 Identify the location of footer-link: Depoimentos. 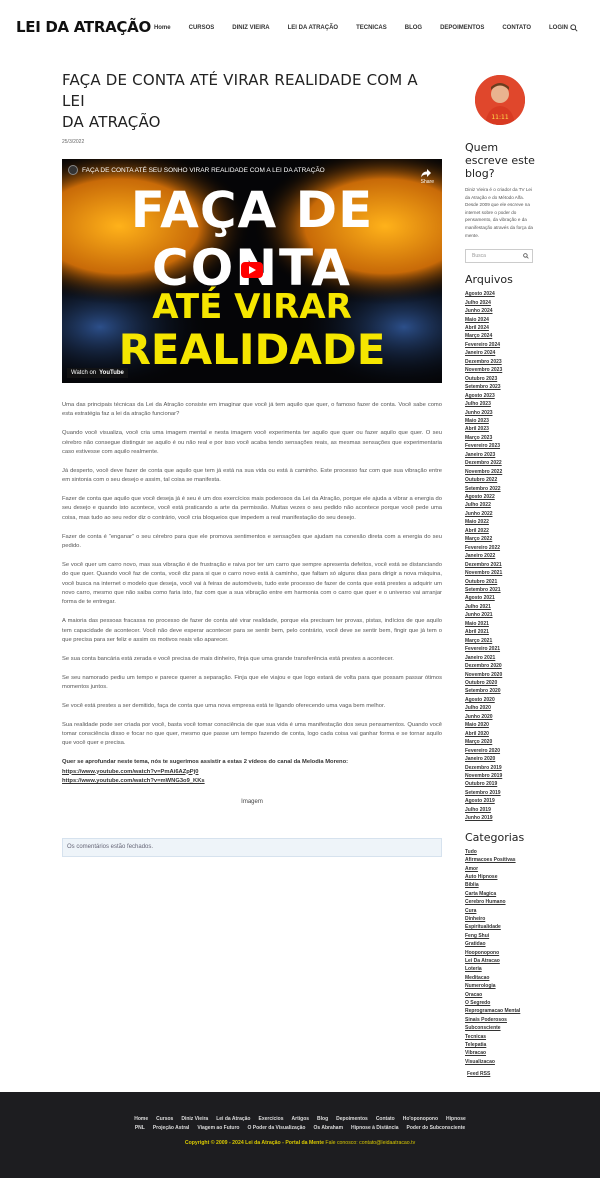
(352, 1119).